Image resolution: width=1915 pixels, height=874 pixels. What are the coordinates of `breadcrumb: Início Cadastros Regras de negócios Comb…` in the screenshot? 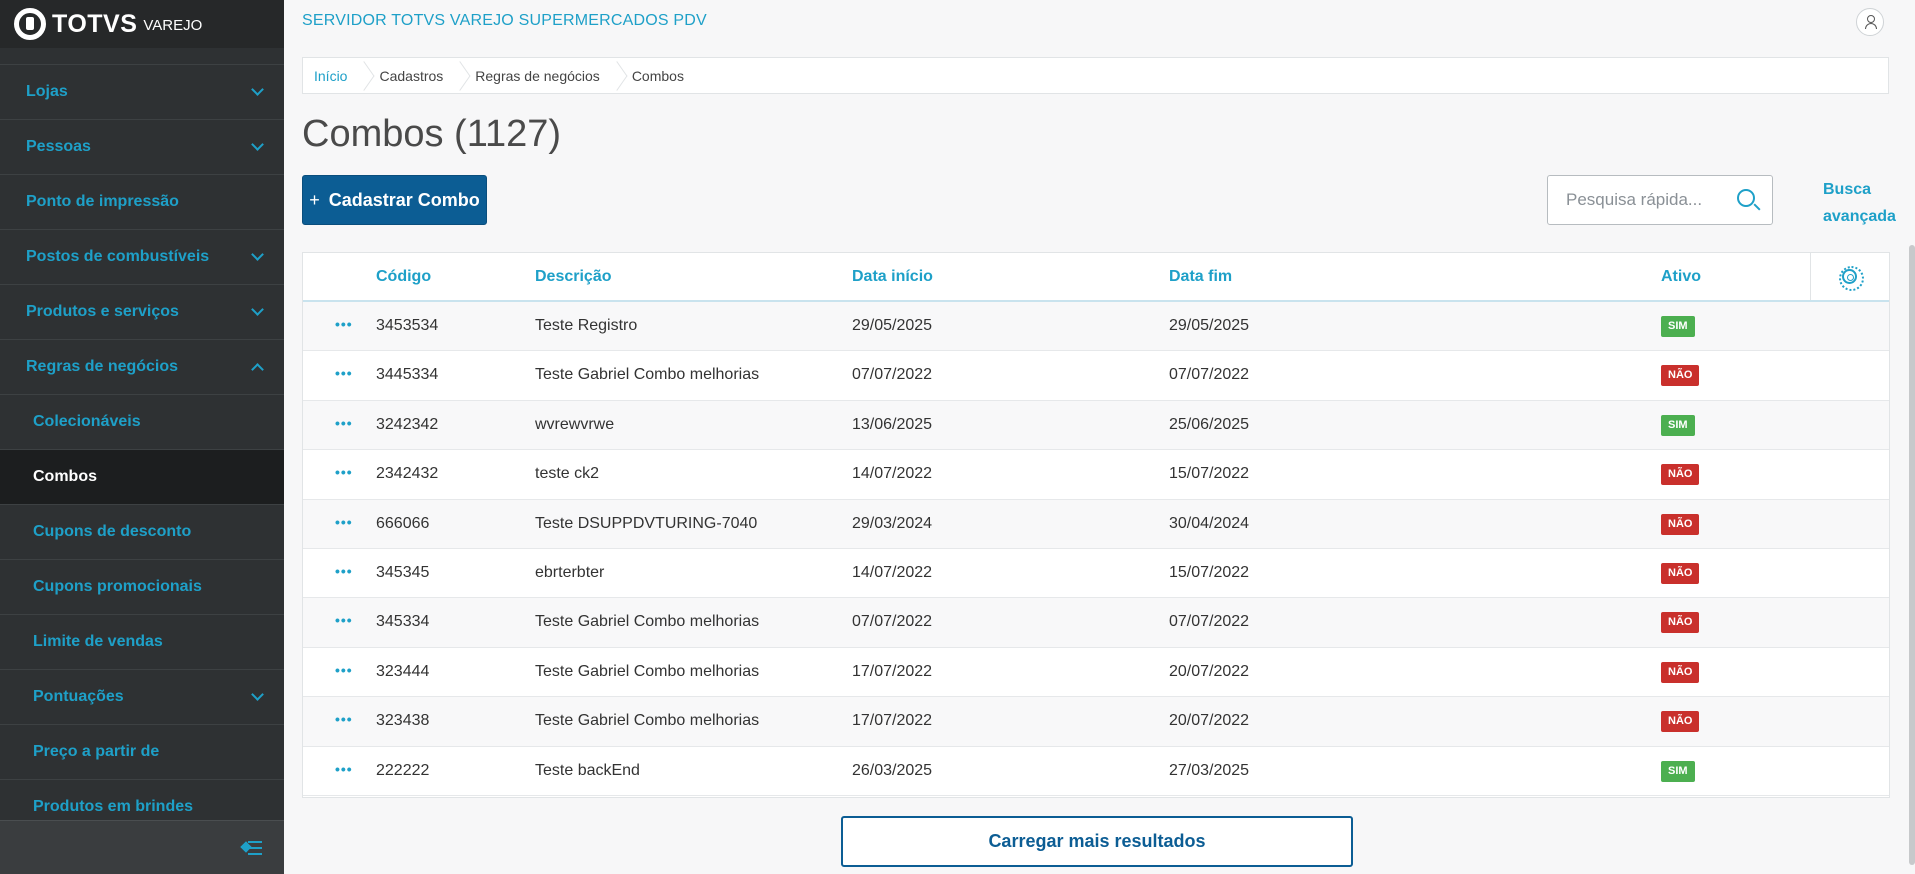 It's located at (1095, 75).